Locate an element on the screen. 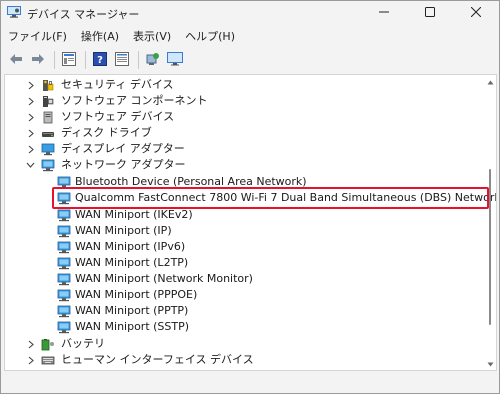 This screenshot has width=500, height=394. forward-button is located at coordinates (38, 60).